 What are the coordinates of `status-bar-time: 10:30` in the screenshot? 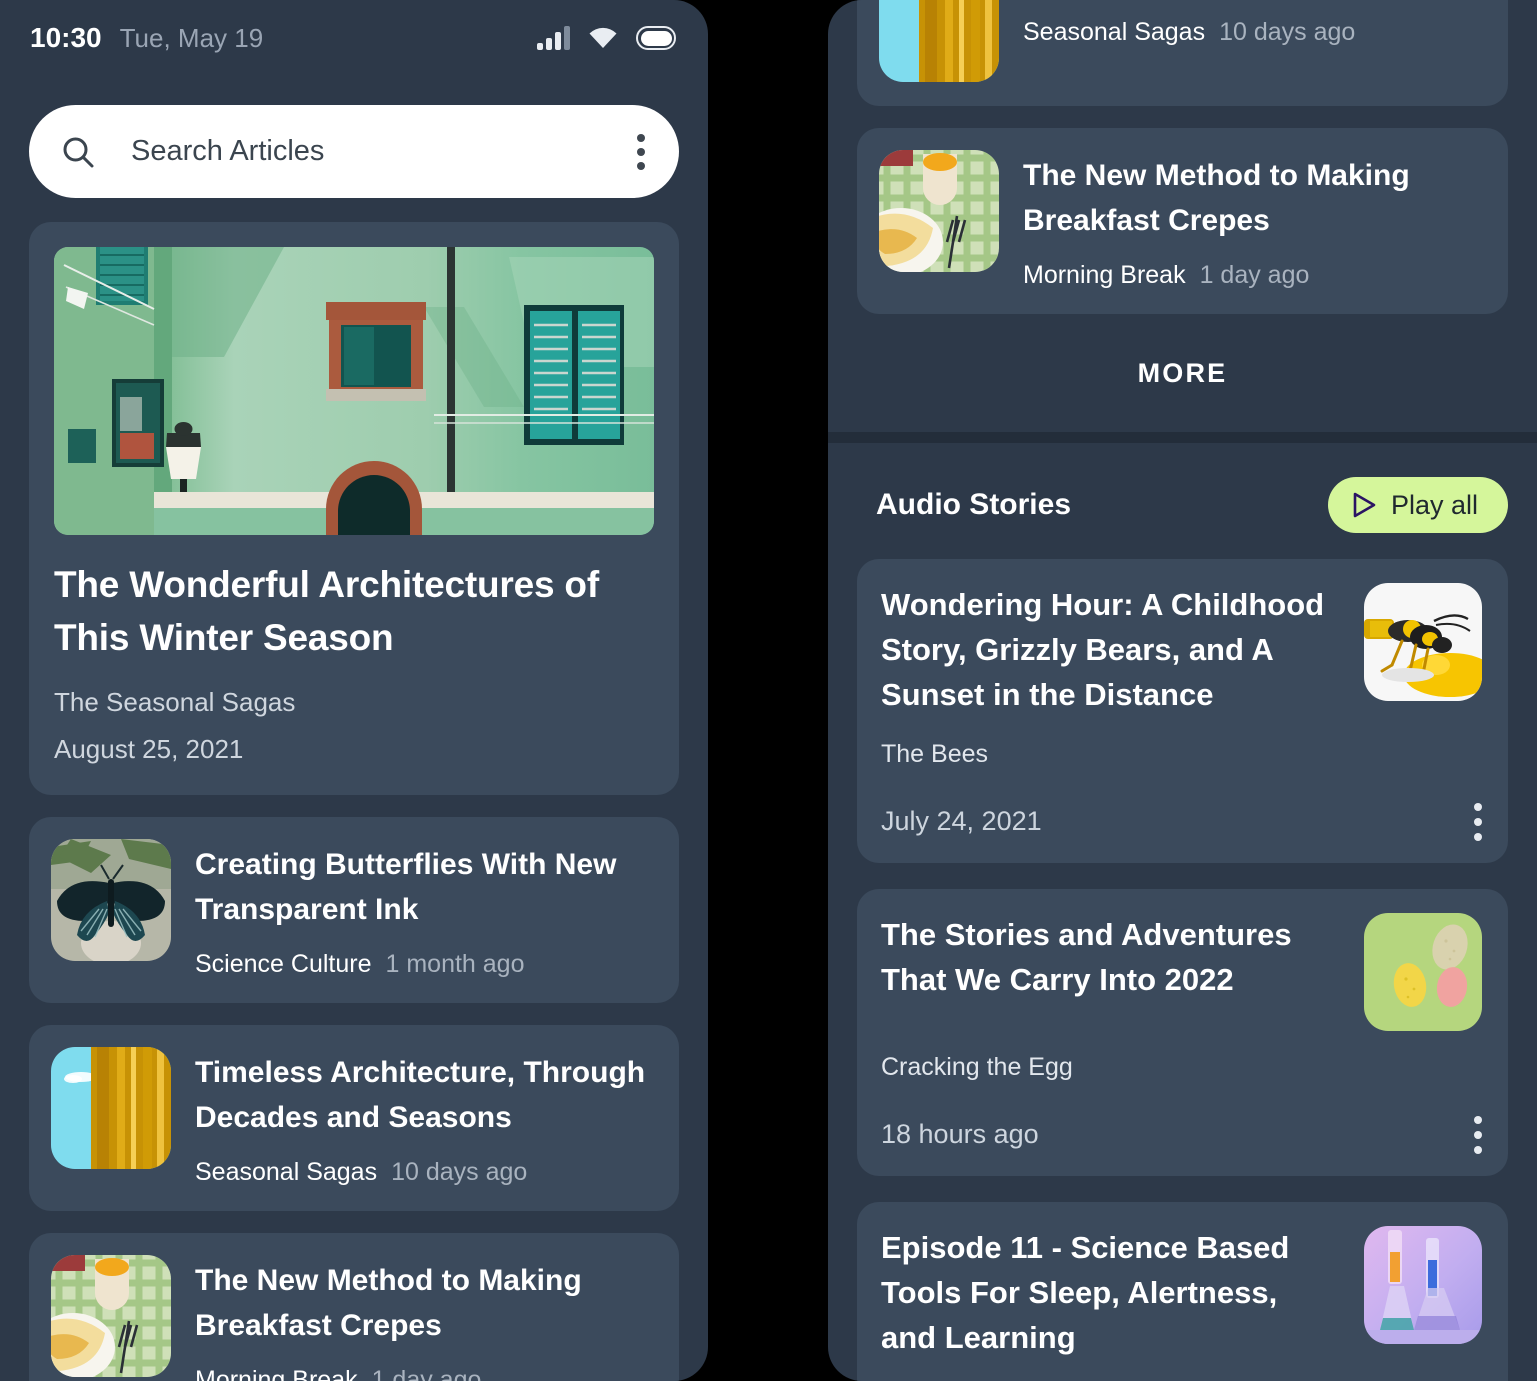 It's located at (66, 37).